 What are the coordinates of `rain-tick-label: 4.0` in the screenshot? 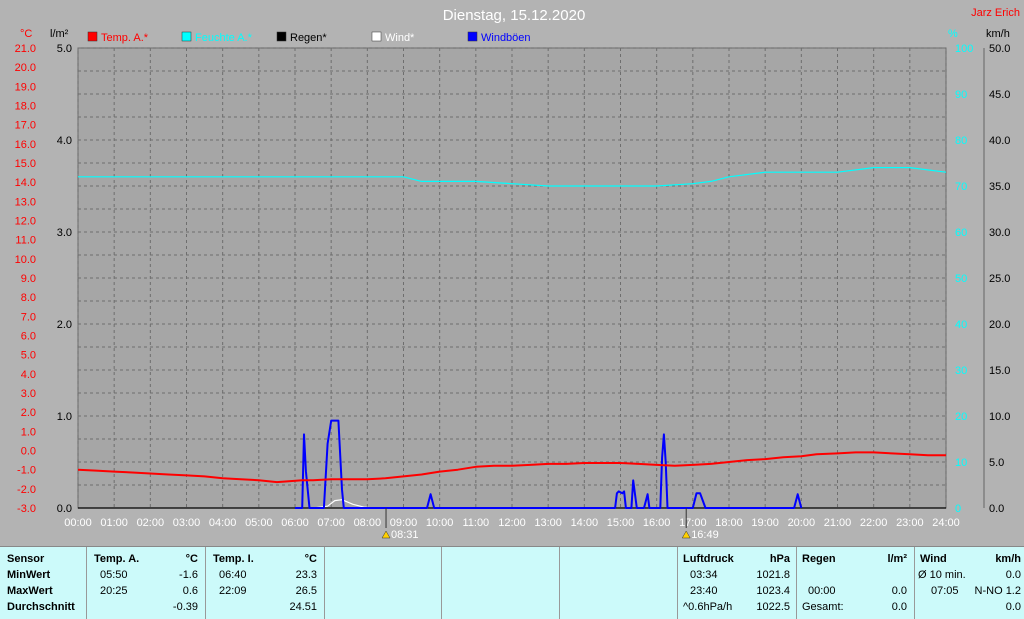 It's located at (64, 141).